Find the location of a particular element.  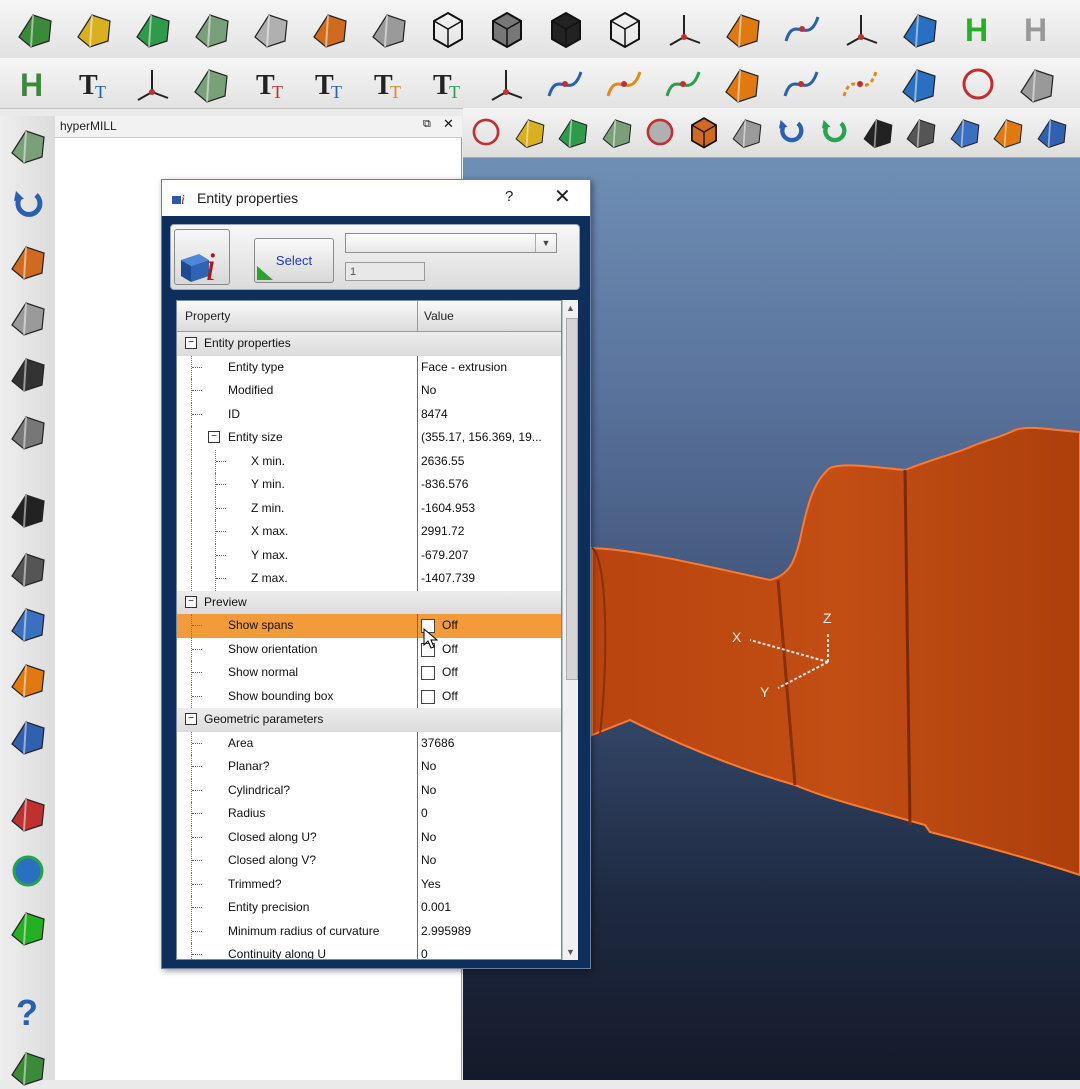

delete-cross-icon is located at coordinates (27, 260).